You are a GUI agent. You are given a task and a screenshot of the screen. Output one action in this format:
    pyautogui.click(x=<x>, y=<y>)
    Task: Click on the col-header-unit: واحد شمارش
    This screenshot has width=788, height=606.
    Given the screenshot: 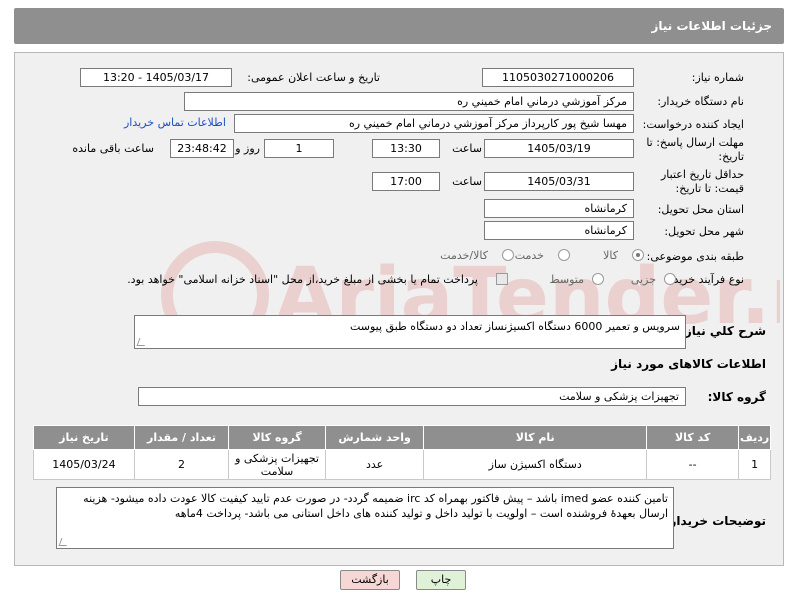 What is the action you would take?
    pyautogui.click(x=374, y=437)
    